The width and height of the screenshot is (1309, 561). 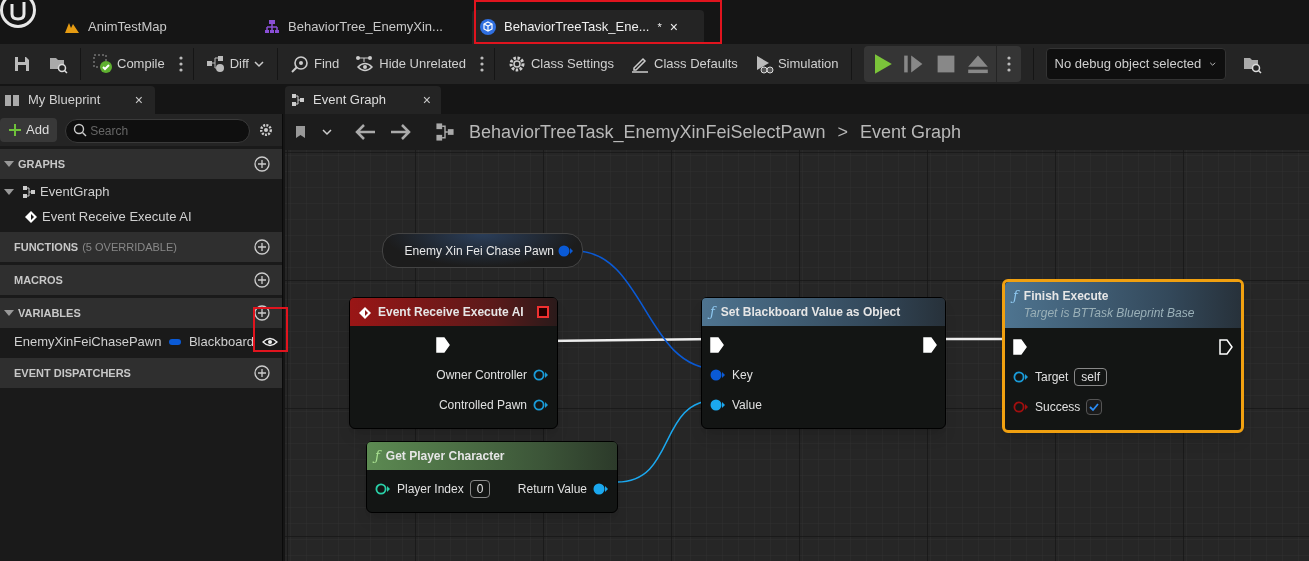 I want to click on pin-label: Success, so click(x=1058, y=407).